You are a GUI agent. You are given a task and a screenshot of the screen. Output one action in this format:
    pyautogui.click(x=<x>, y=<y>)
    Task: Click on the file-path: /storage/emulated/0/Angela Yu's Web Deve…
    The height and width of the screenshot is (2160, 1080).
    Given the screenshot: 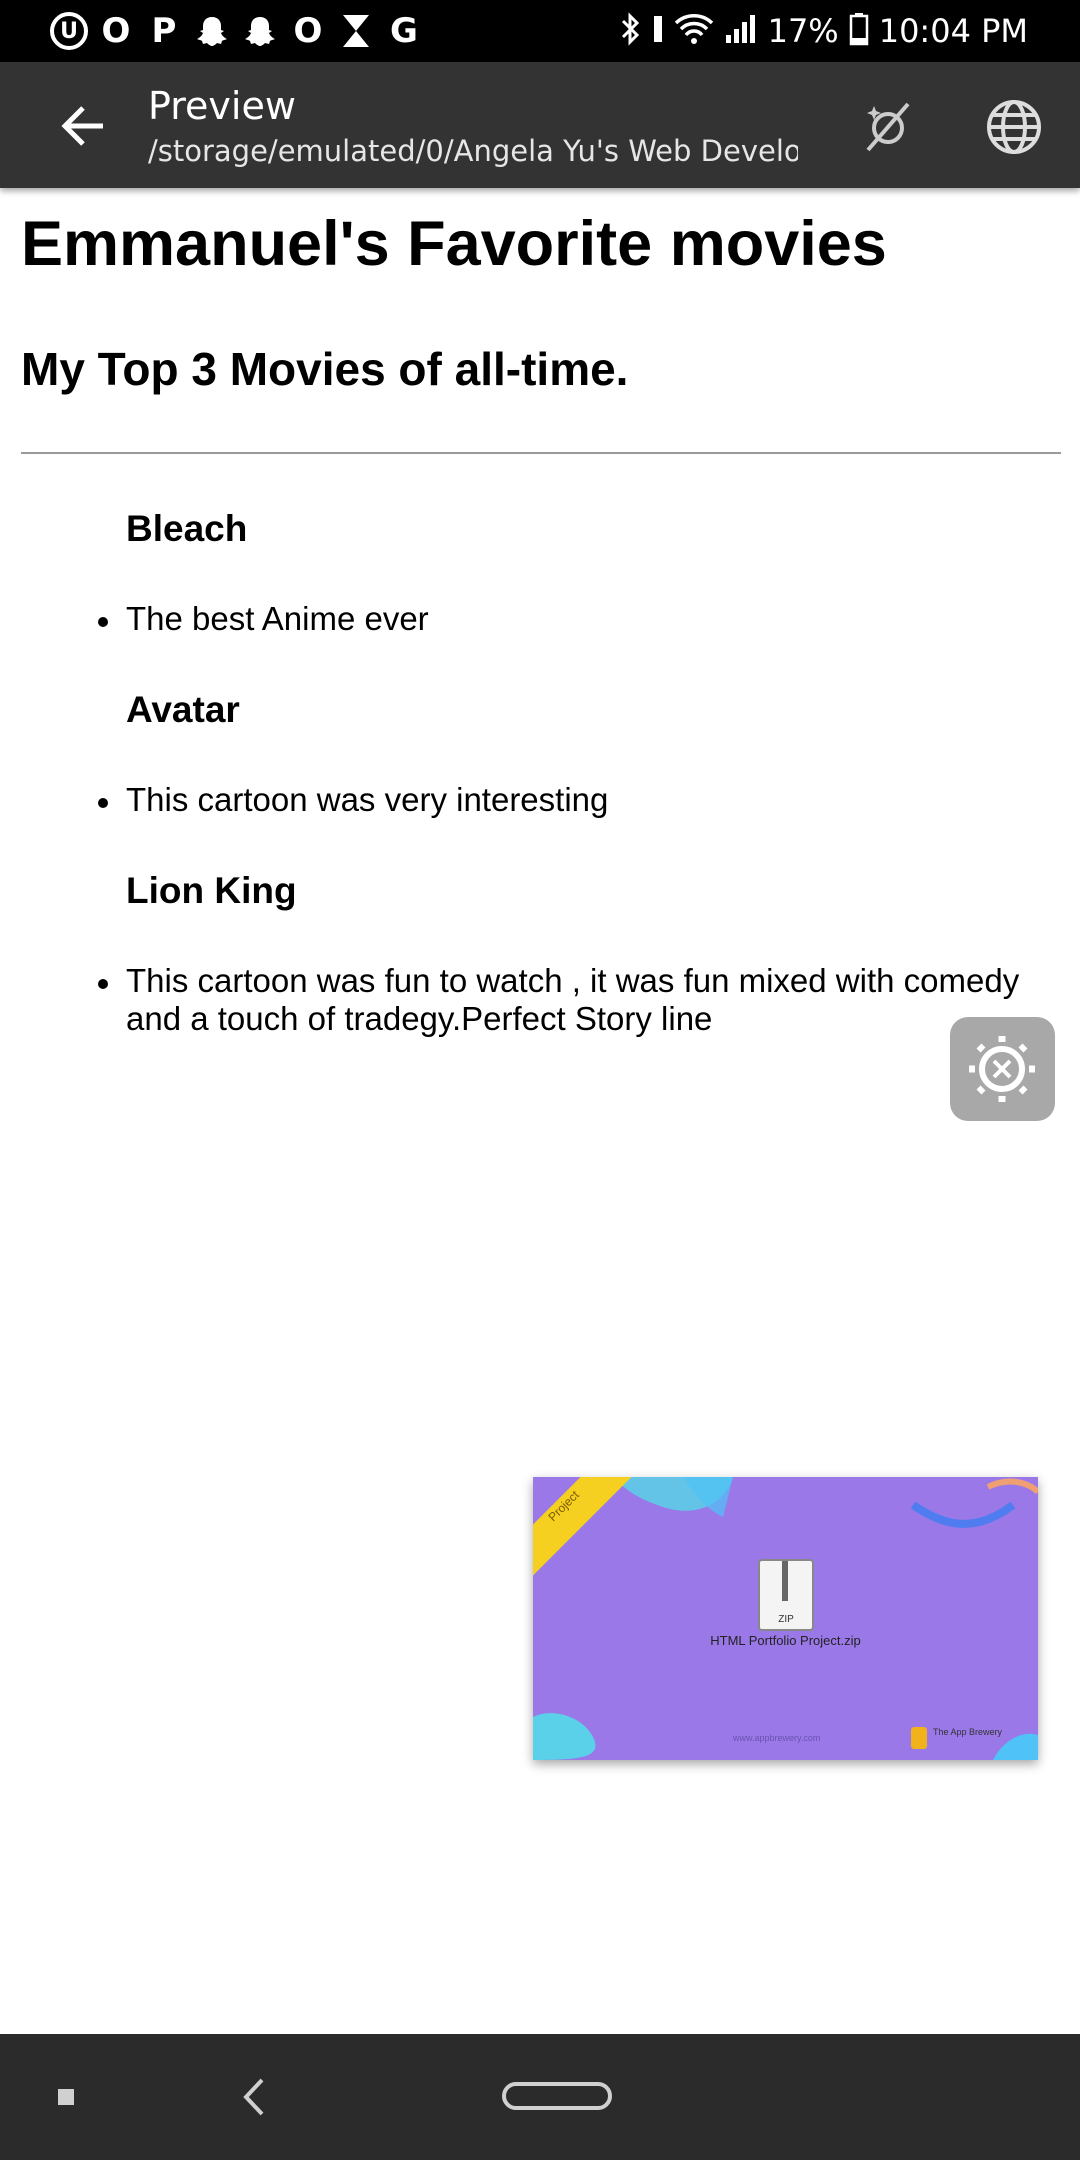 What is the action you would take?
    pyautogui.click(x=473, y=151)
    